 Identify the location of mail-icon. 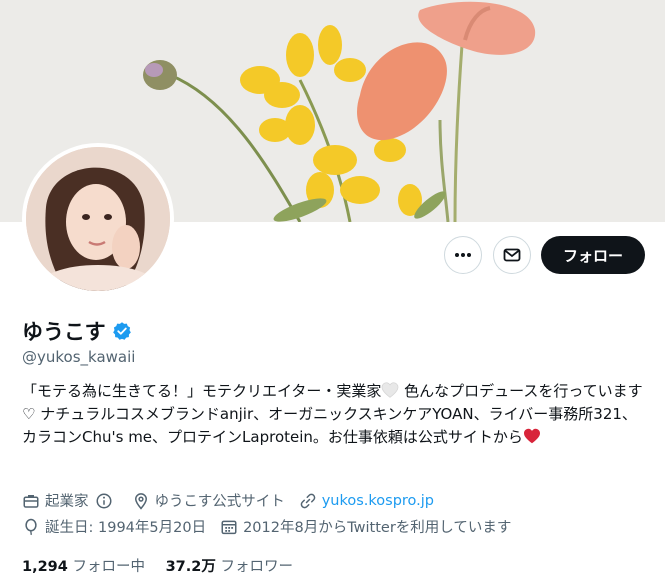
(512, 255).